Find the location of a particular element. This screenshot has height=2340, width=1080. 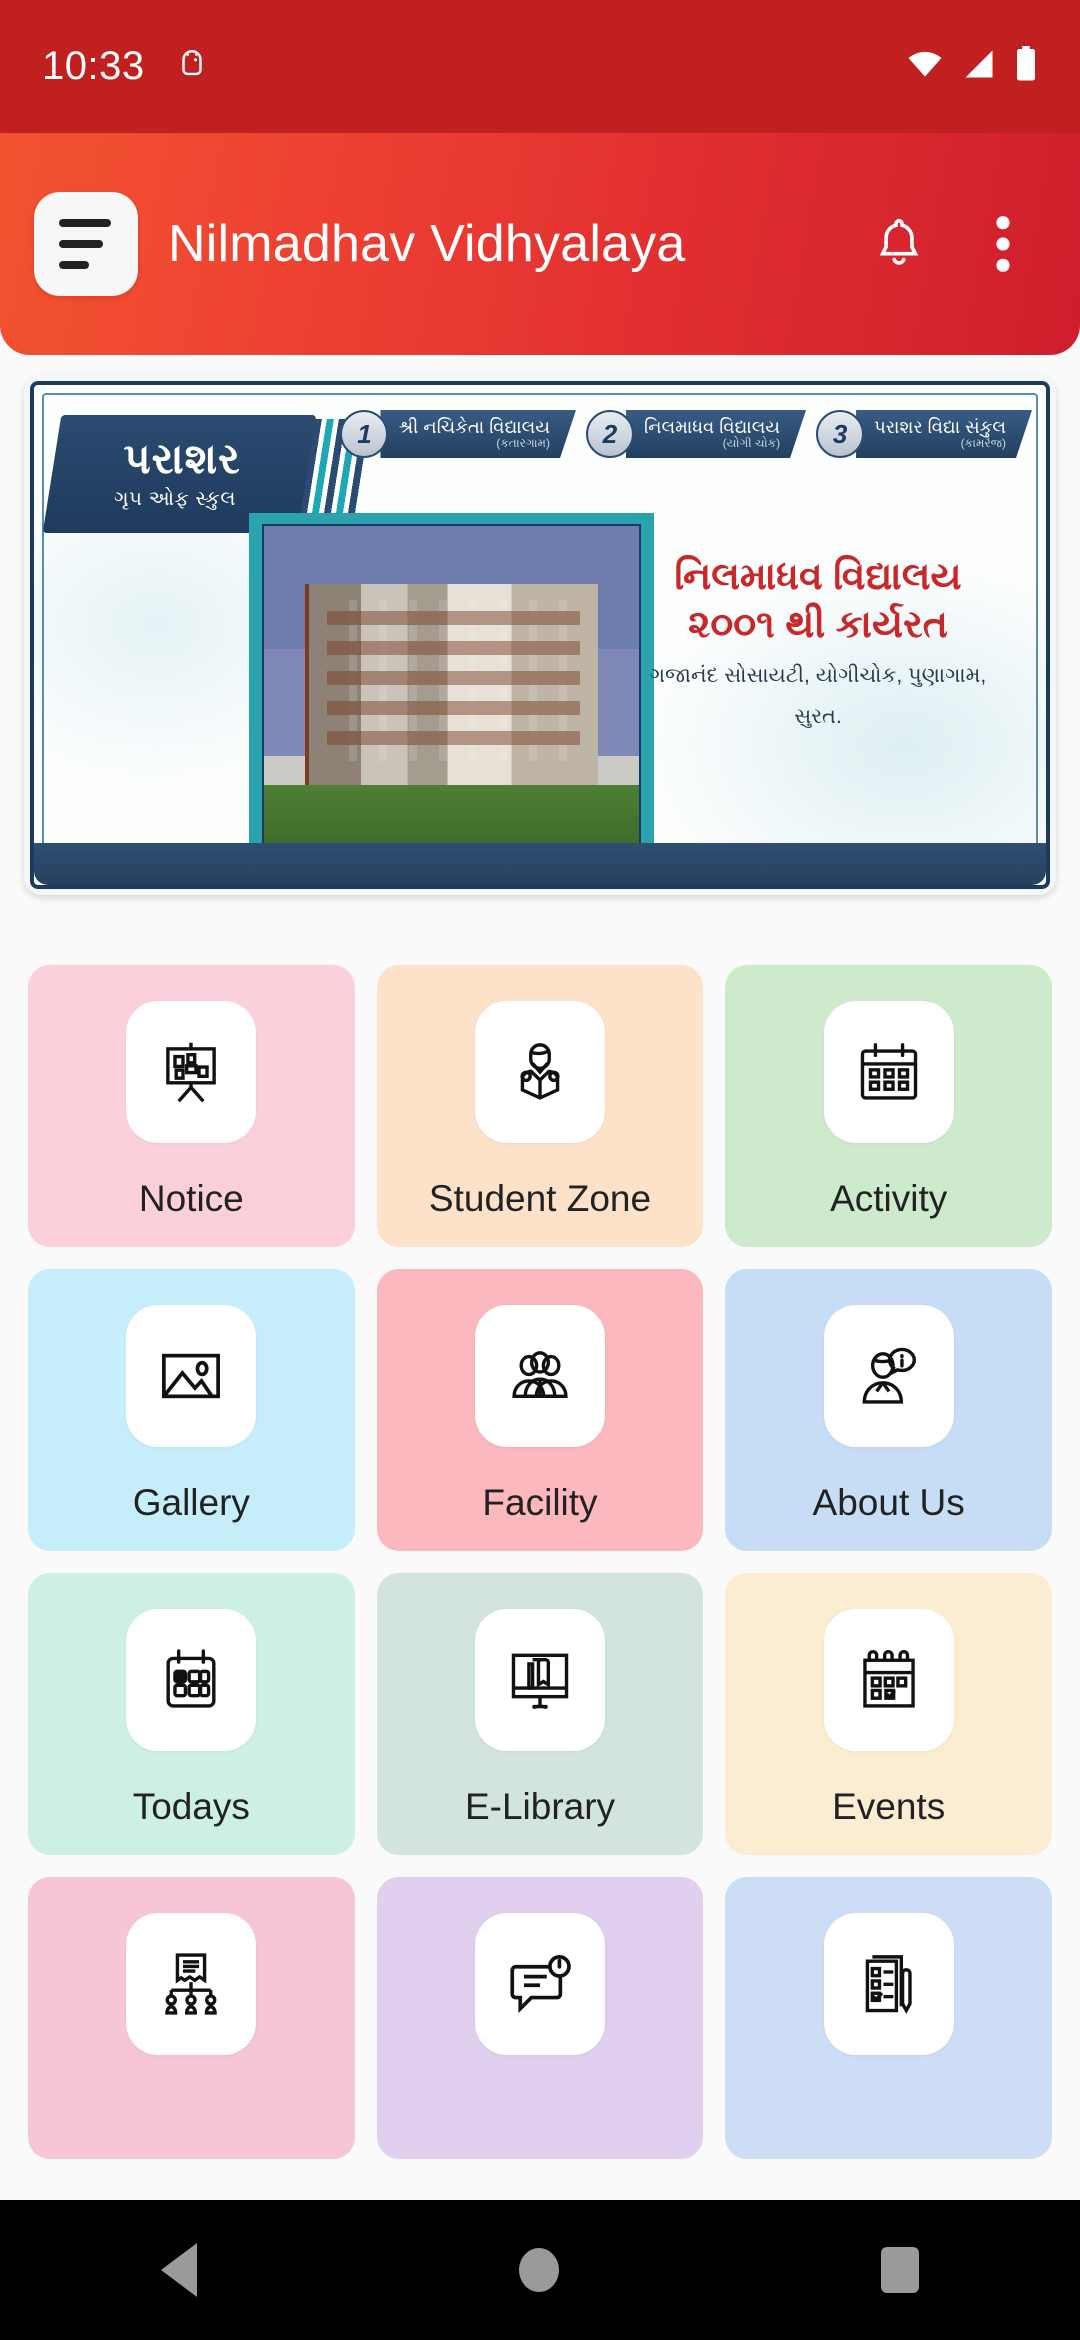

tile-label: About Us is located at coordinates (888, 1502).